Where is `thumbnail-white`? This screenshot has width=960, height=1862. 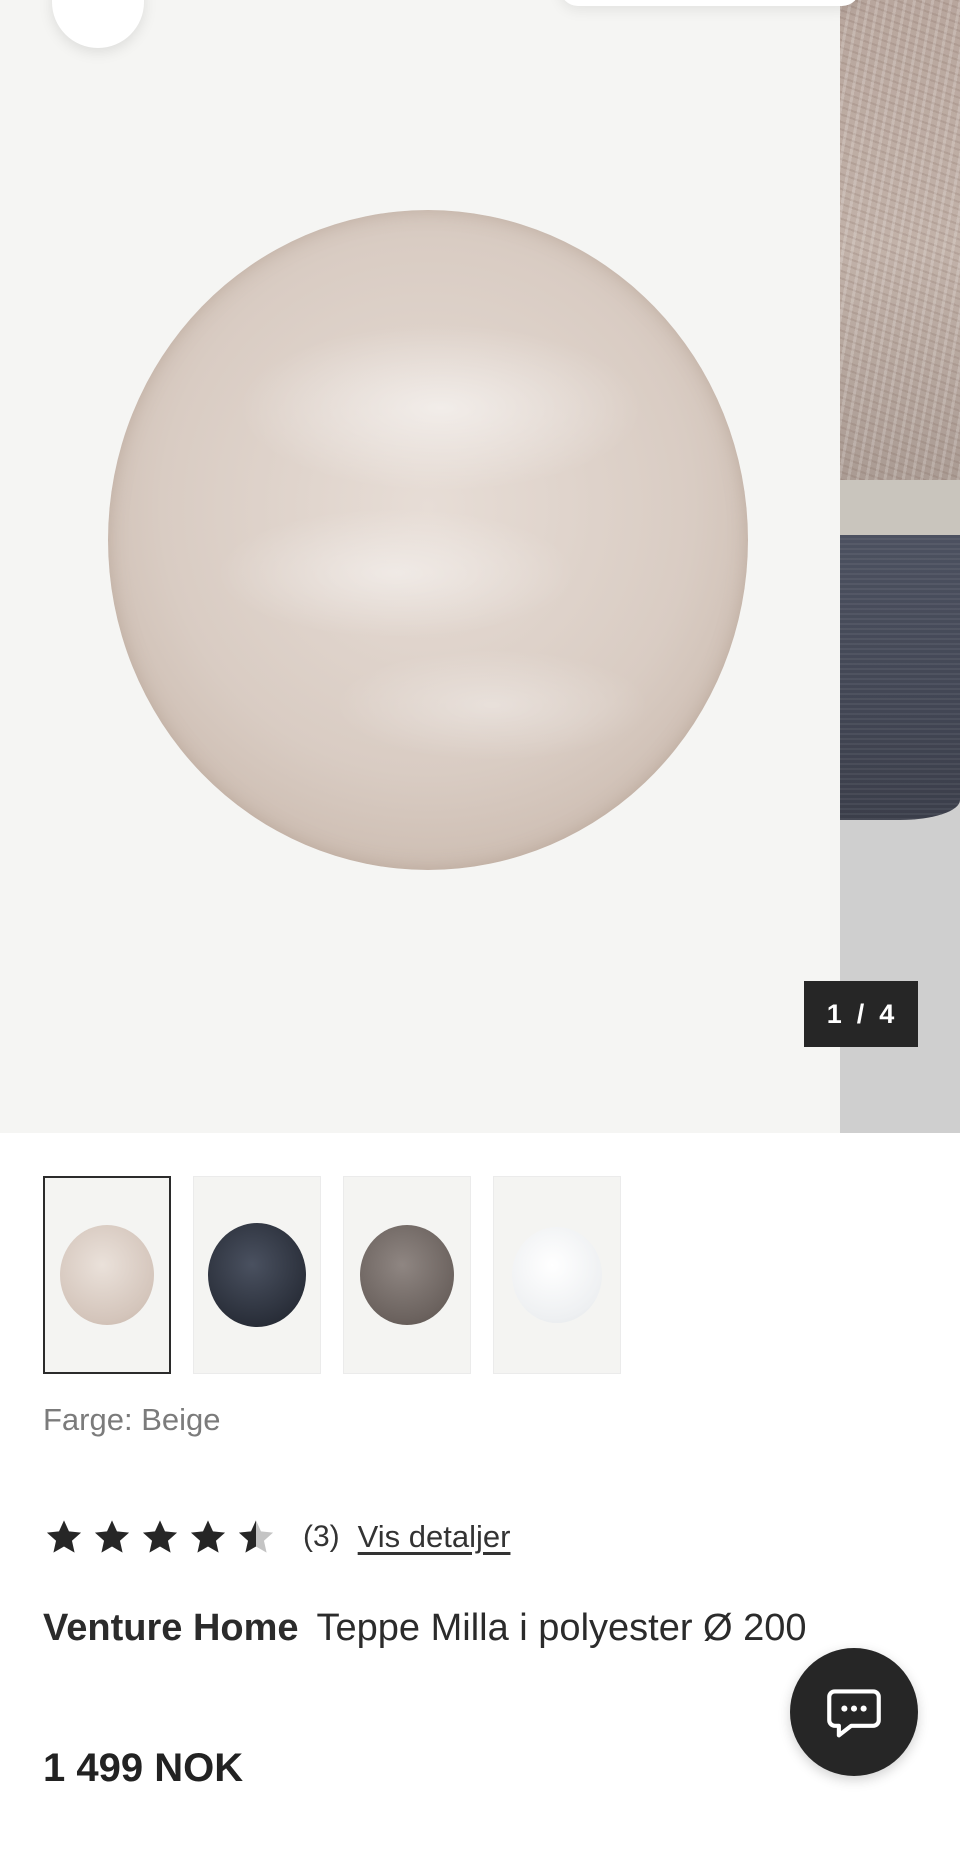
thumbnail-white is located at coordinates (557, 1275).